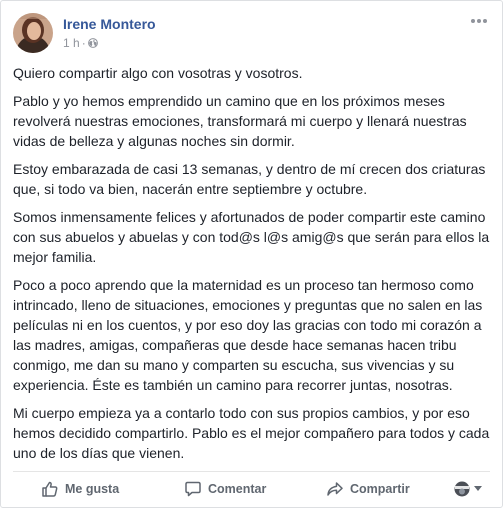 The width and height of the screenshot is (503, 508). I want to click on post-actions-bar: Me gusta Comentar Compartir, so click(251, 489).